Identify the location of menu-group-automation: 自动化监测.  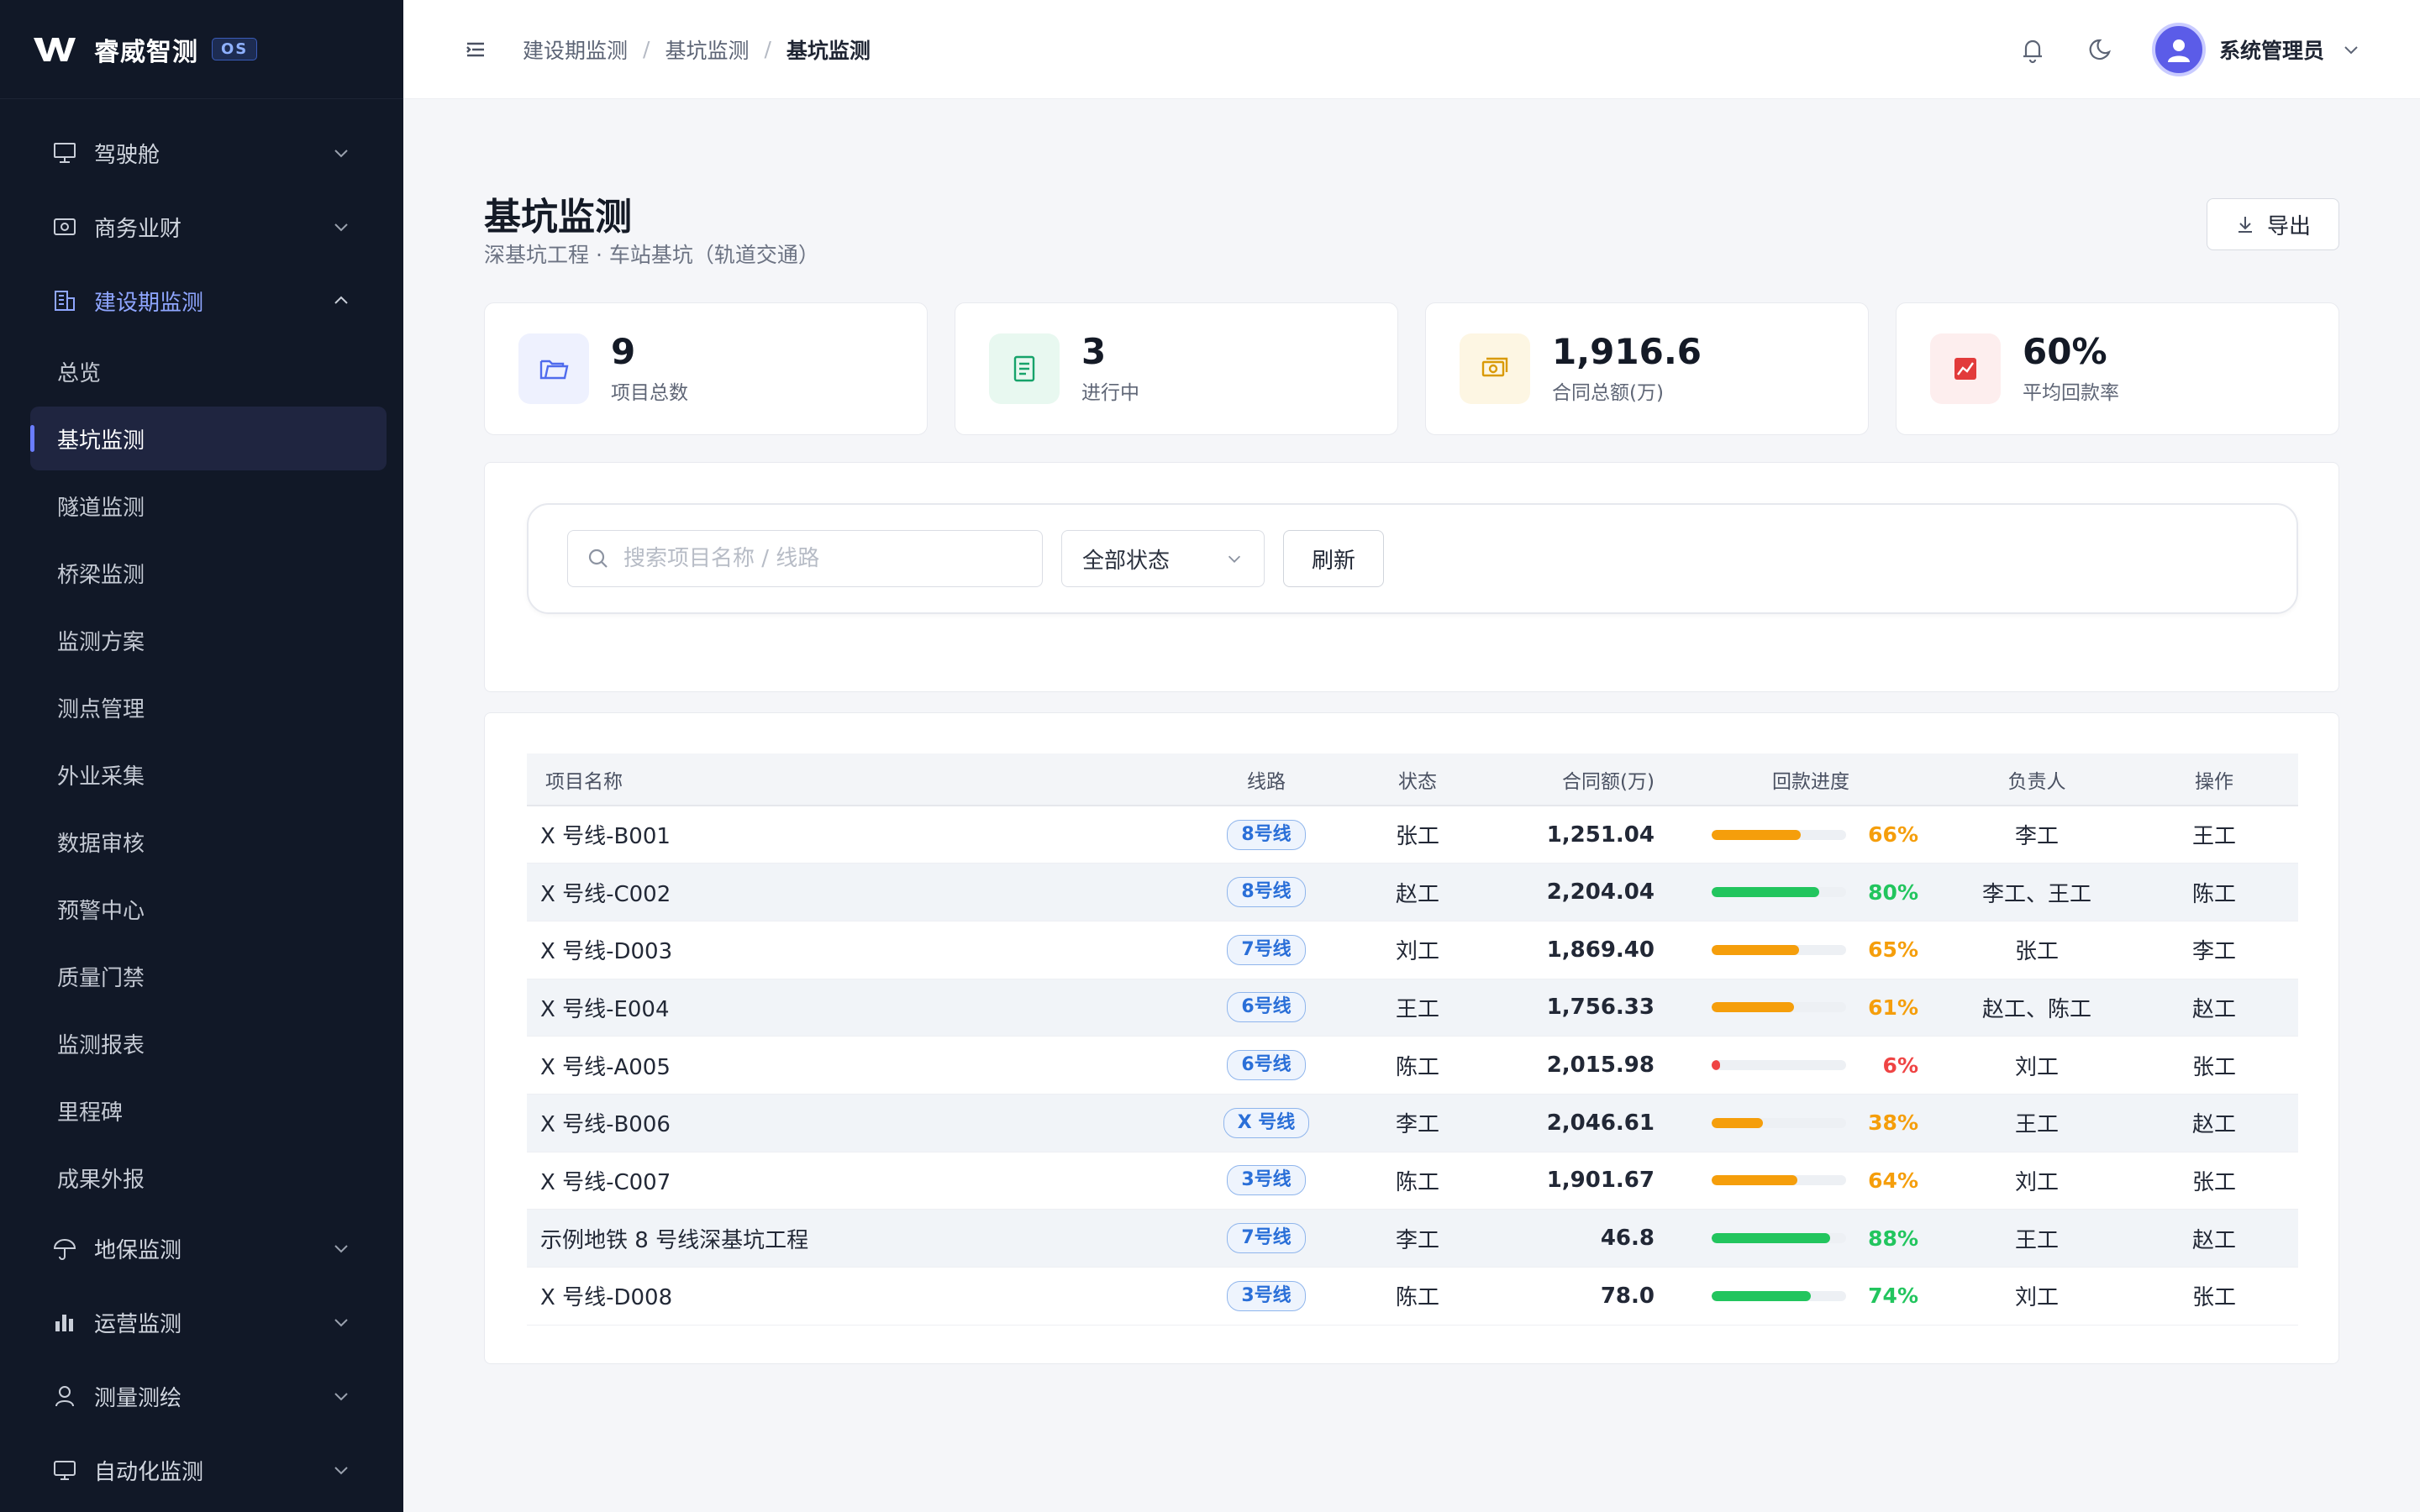
(202, 1470).